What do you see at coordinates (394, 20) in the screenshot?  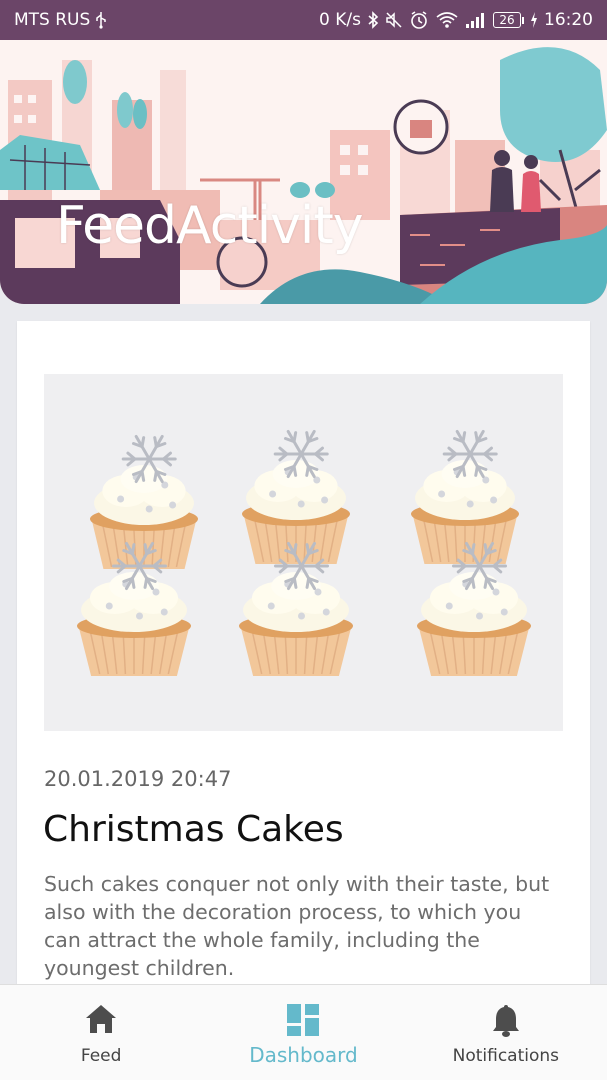 I see `mute-icon` at bounding box center [394, 20].